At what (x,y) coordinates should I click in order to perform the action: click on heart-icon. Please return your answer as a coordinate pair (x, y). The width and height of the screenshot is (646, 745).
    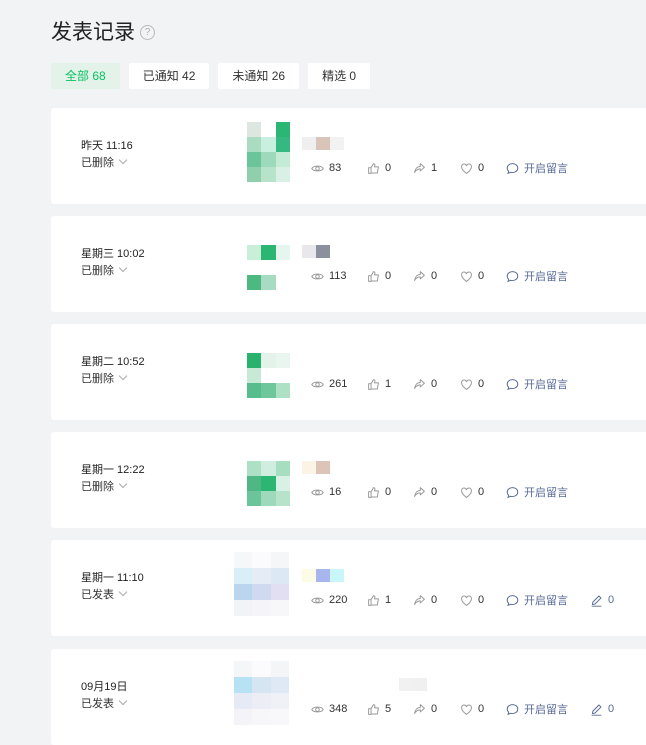
    Looking at the image, I should click on (466, 276).